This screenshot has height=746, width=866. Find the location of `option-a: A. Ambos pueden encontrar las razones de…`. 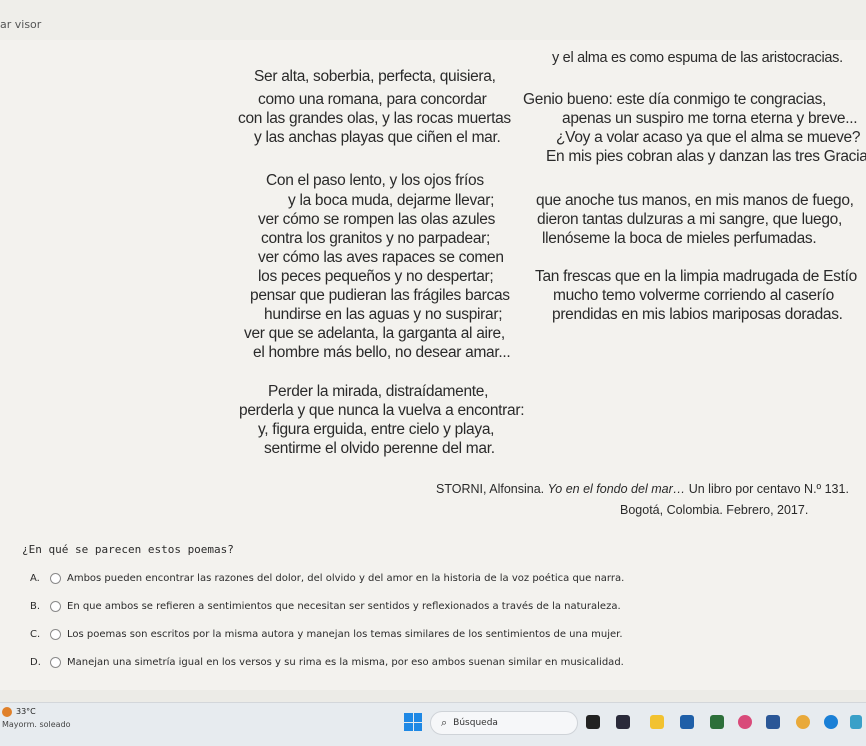

option-a: A. Ambos pueden encontrar las razones de… is located at coordinates (327, 578).